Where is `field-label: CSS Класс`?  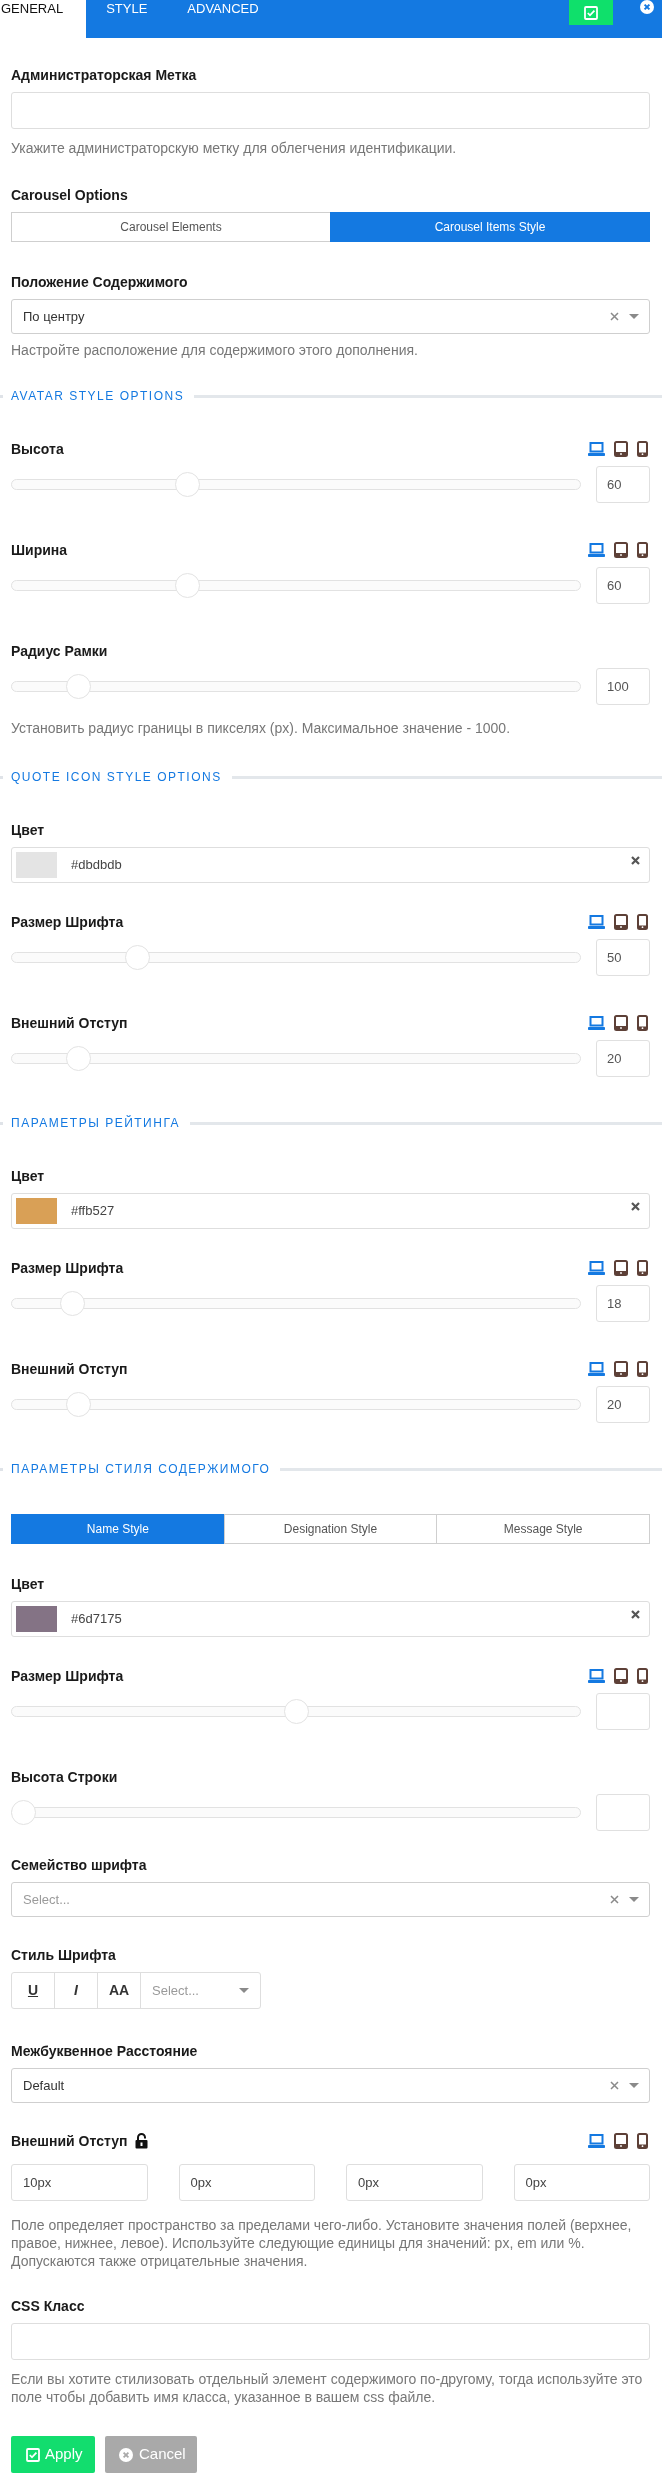 field-label: CSS Класс is located at coordinates (48, 2306).